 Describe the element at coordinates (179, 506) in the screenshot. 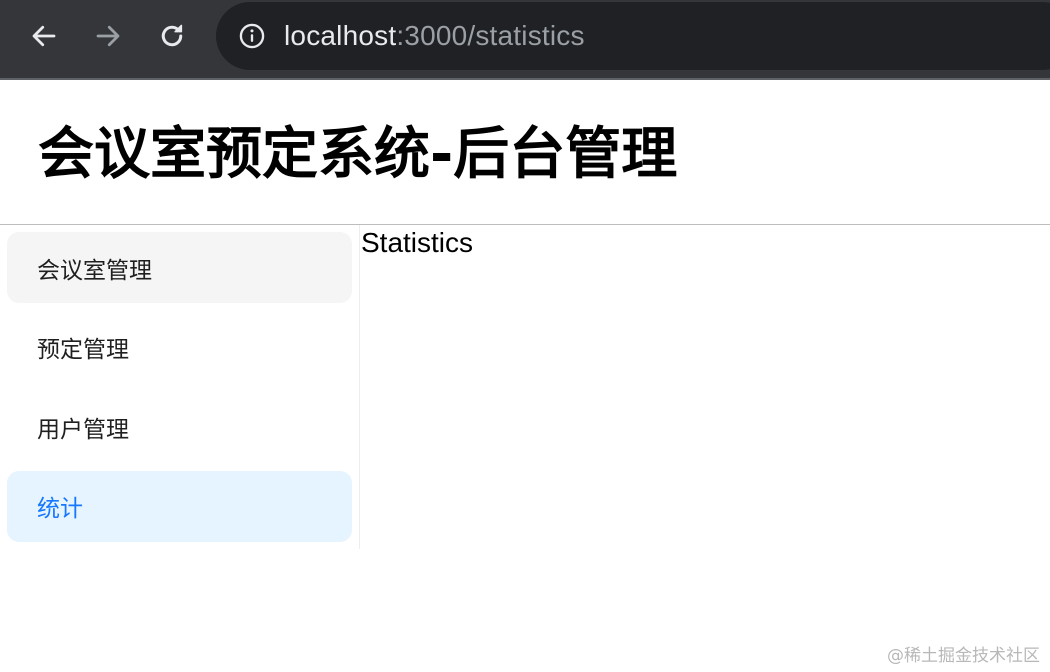

I see `menu-item-statistics: 统计` at that location.